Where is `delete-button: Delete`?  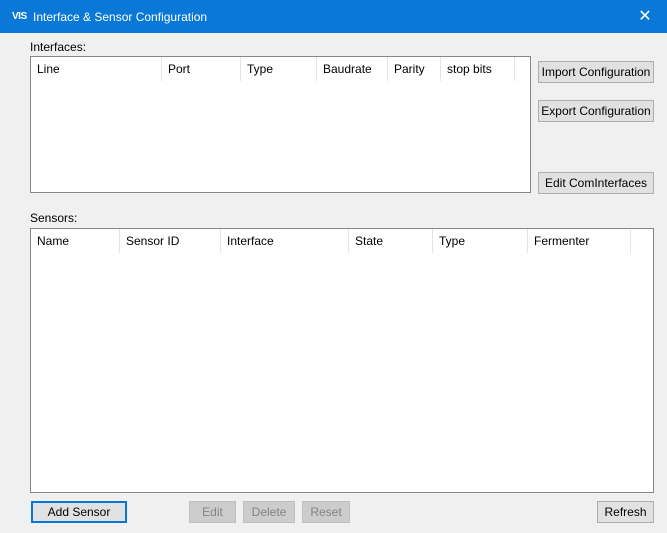
delete-button: Delete is located at coordinates (269, 512).